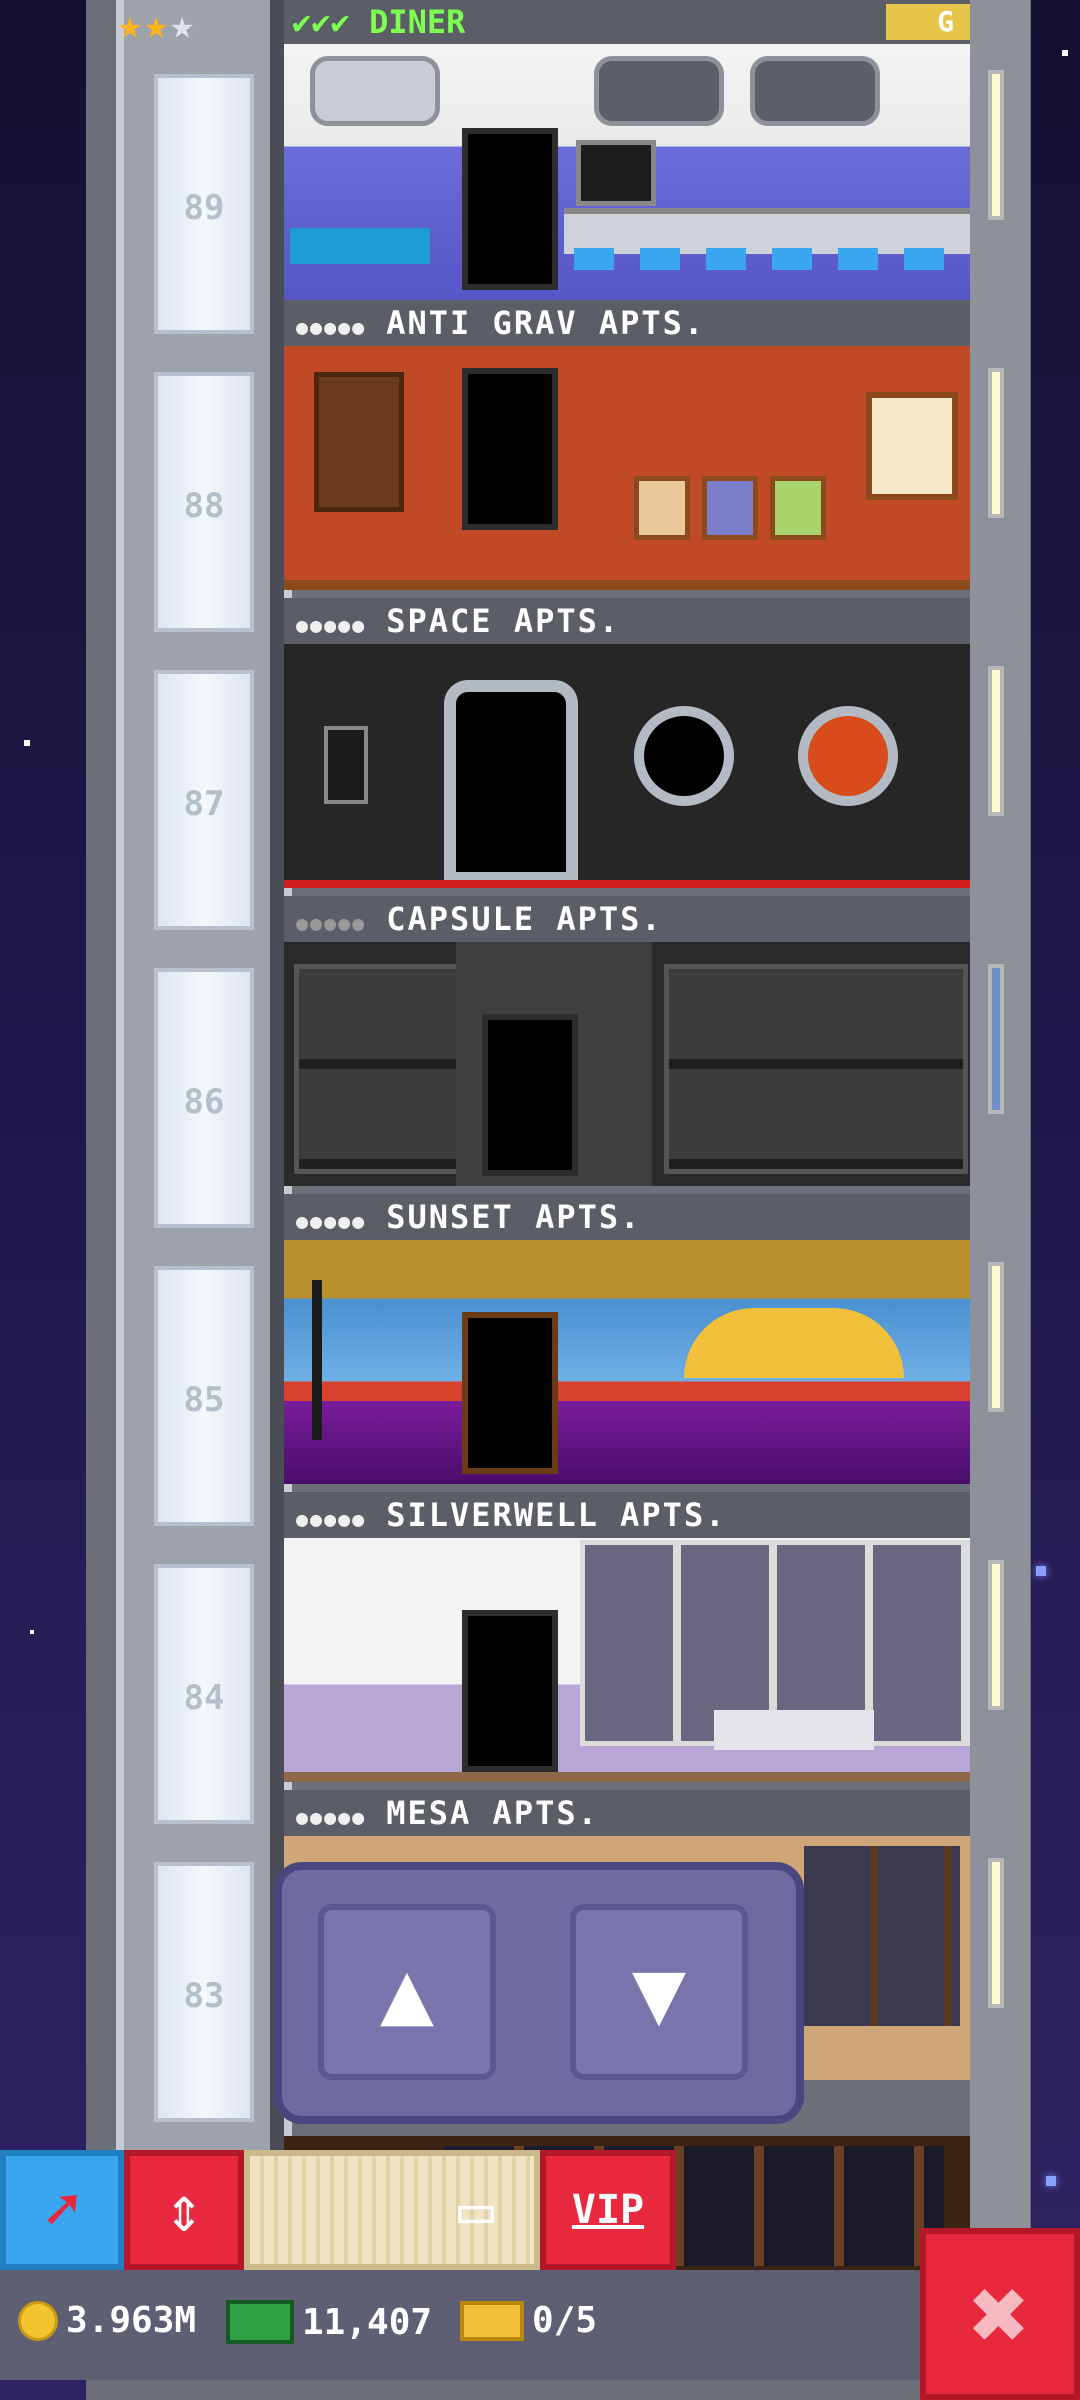 This screenshot has width=1080, height=2400. I want to click on window-grid, so click(882, 1936).